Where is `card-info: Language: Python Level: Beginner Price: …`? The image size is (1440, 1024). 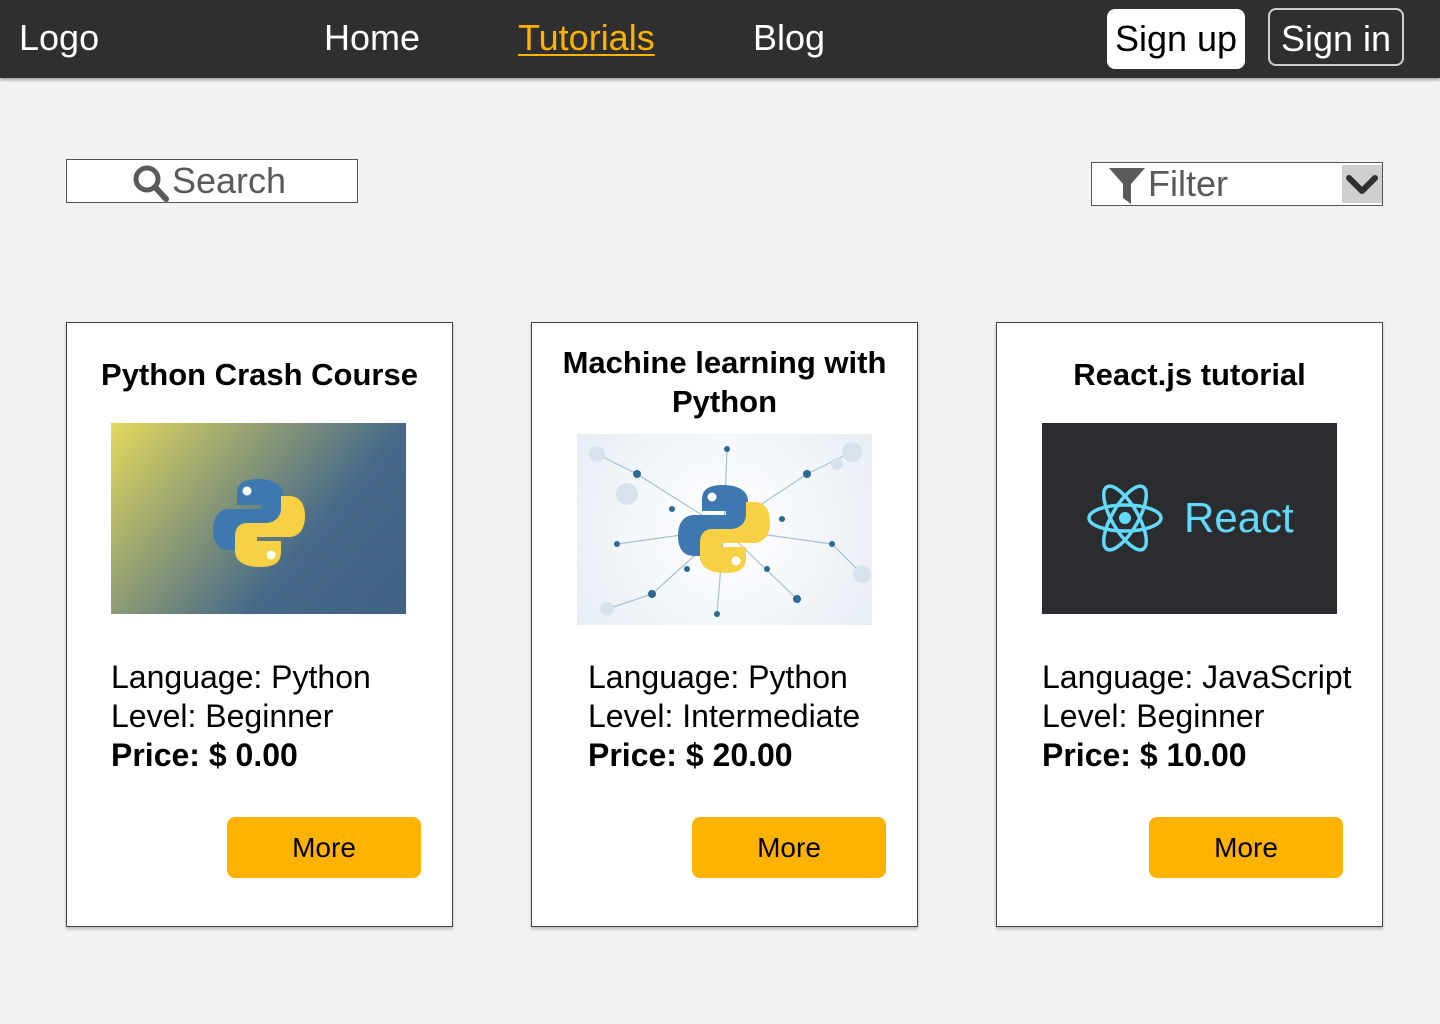 card-info: Language: Python Level: Beginner Price: … is located at coordinates (241, 716).